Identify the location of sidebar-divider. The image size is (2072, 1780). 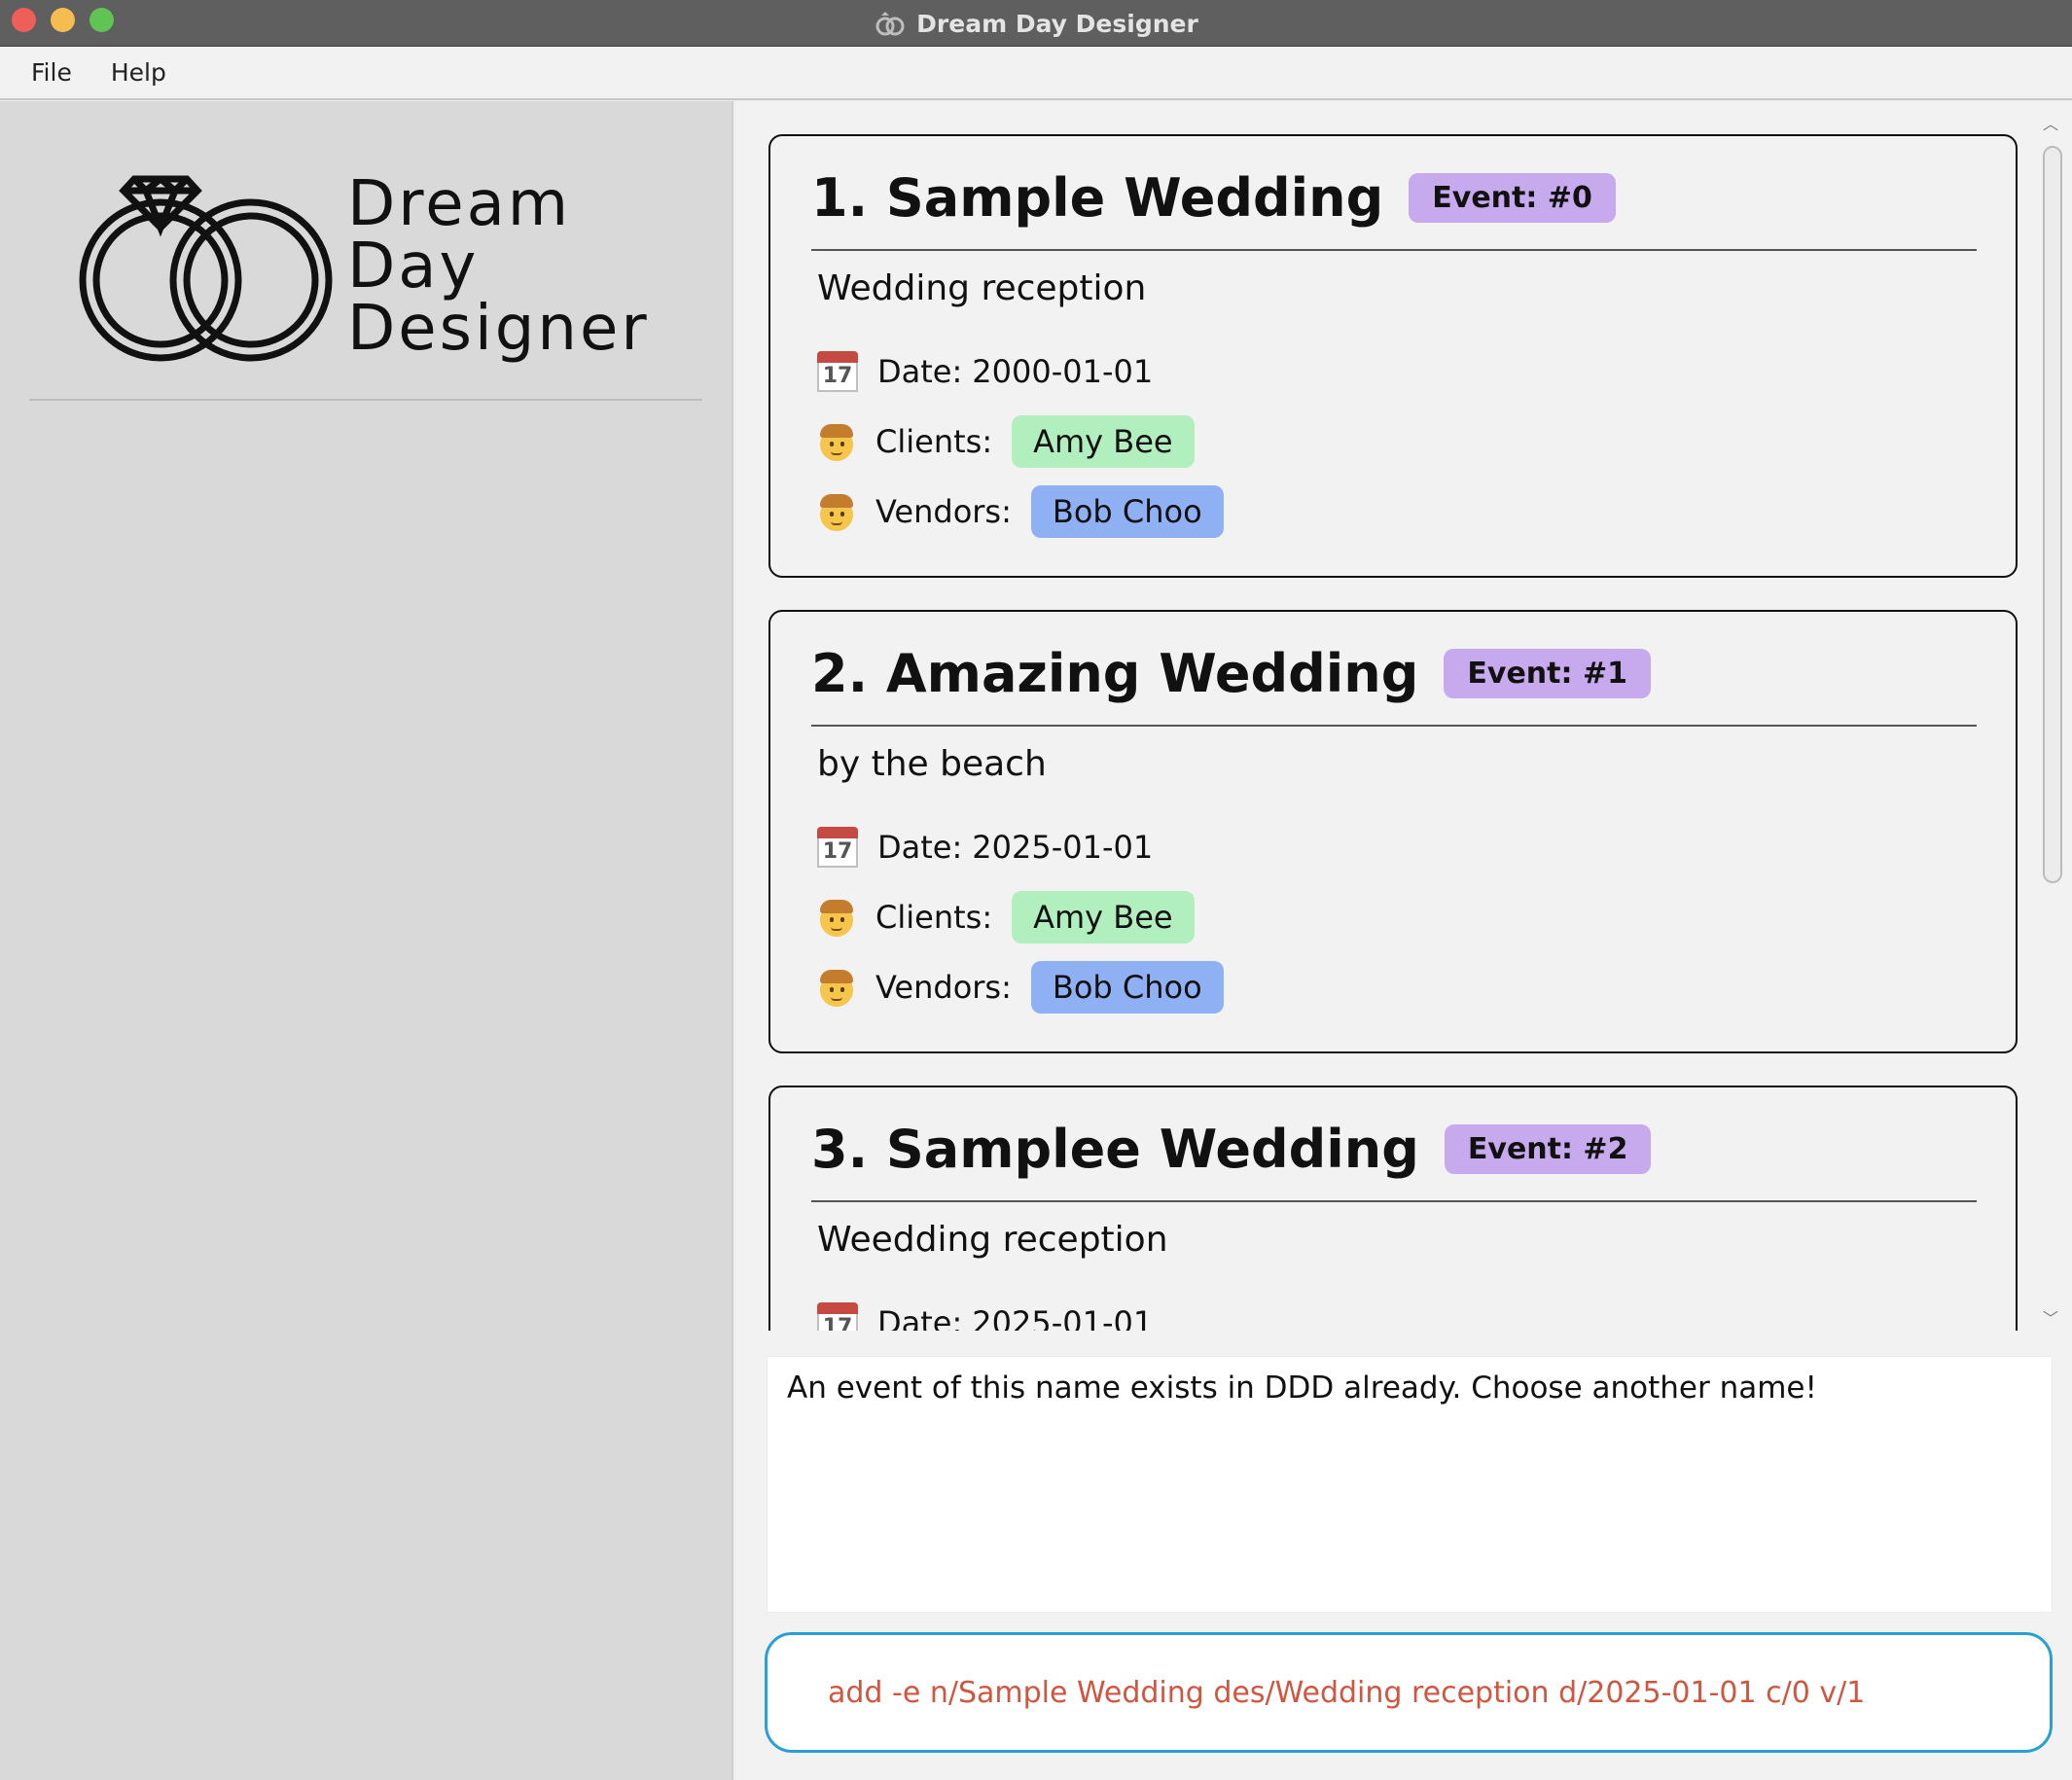
(366, 400).